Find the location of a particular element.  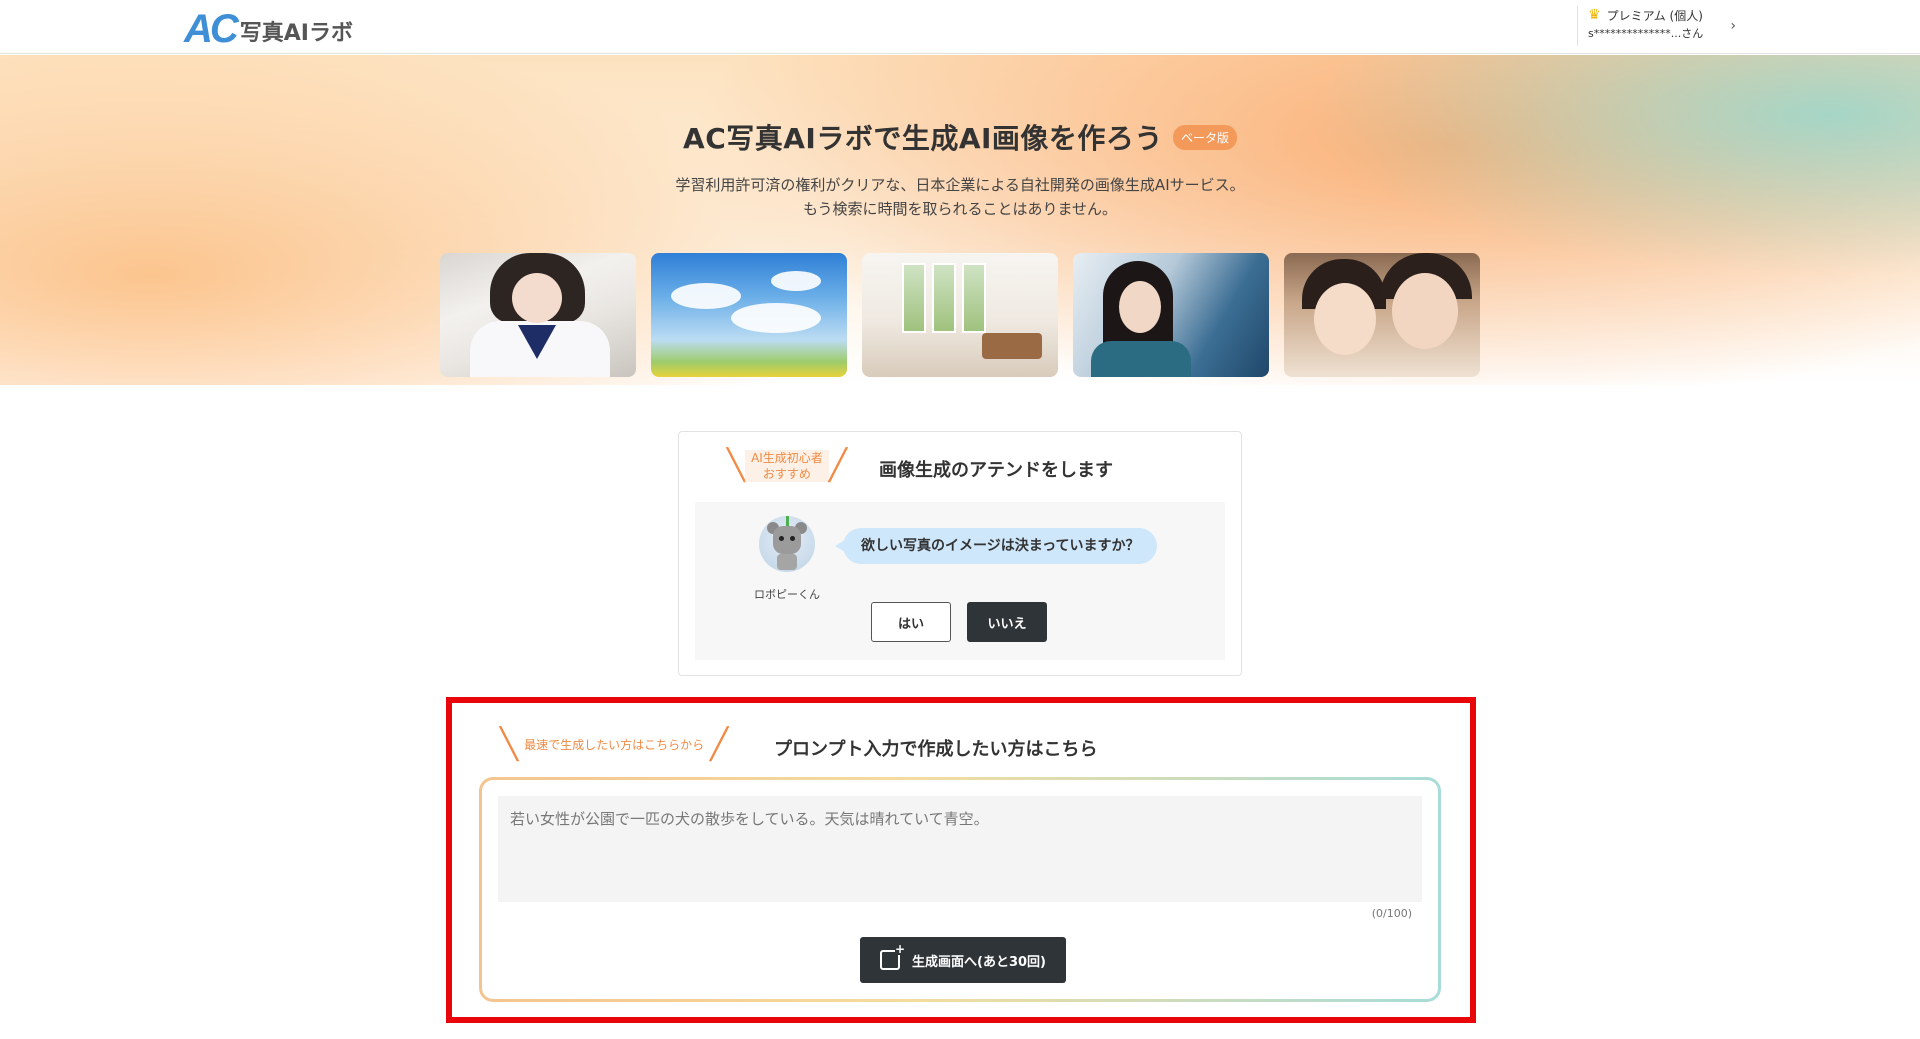

generate-button-label: 生成画面へ(あと30回) is located at coordinates (979, 962).